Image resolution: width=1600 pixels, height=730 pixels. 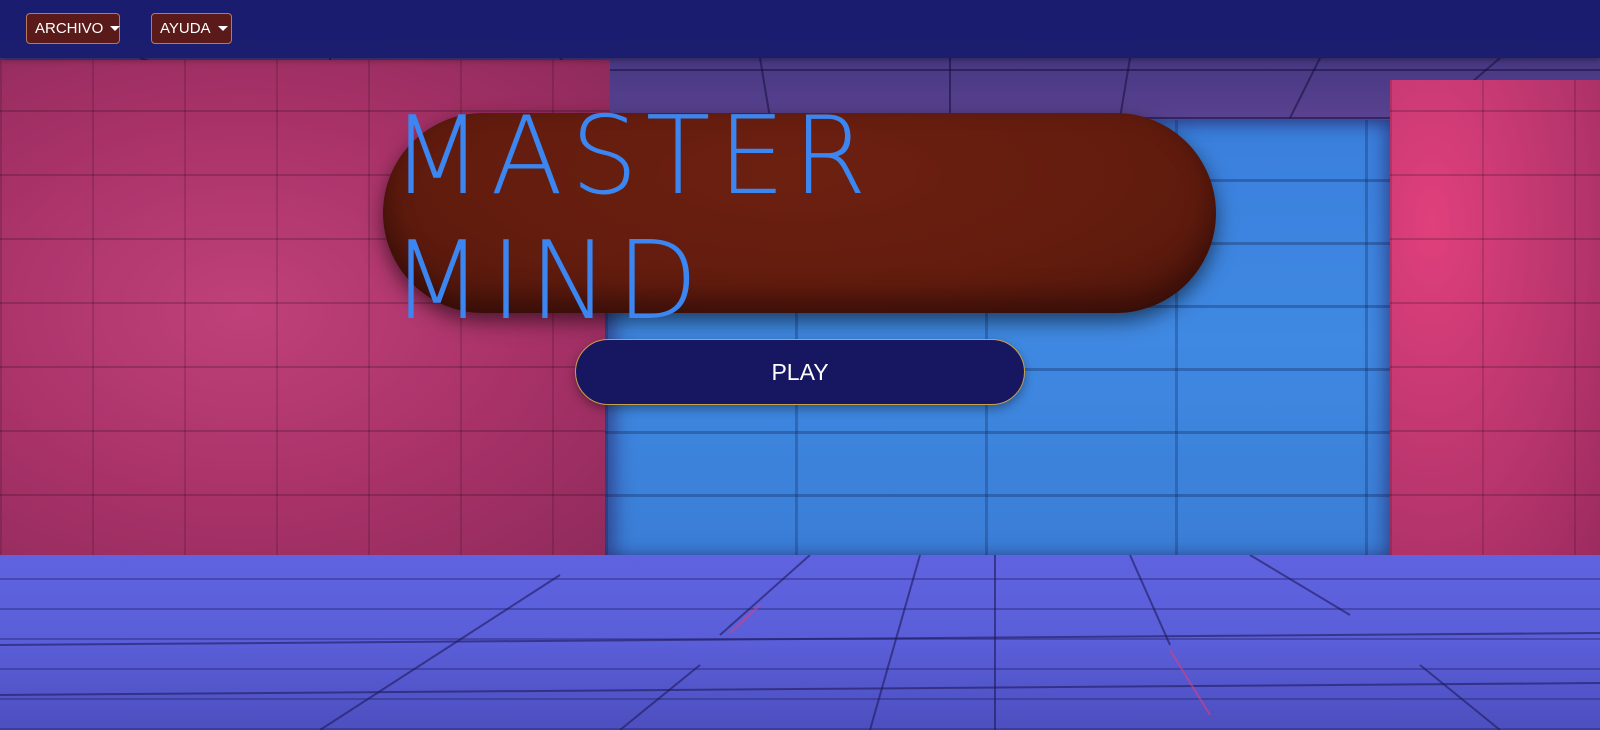 I want to click on top-navbar: ARCHIVO AYUDA, so click(x=800, y=29).